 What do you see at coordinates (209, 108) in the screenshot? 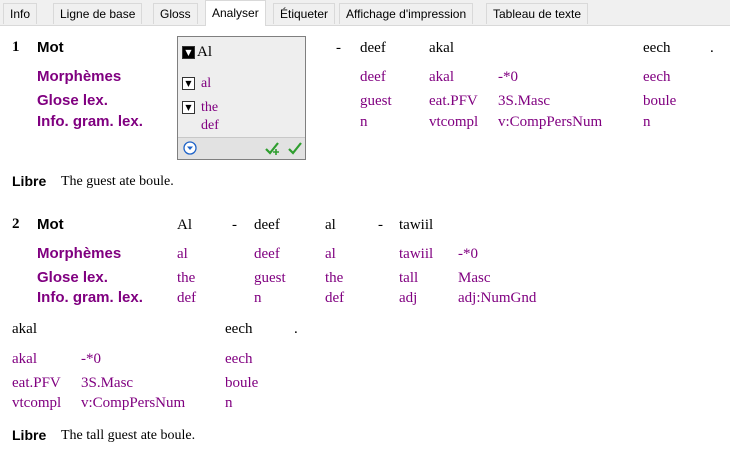
I see `sandbox-gloss: the` at bounding box center [209, 108].